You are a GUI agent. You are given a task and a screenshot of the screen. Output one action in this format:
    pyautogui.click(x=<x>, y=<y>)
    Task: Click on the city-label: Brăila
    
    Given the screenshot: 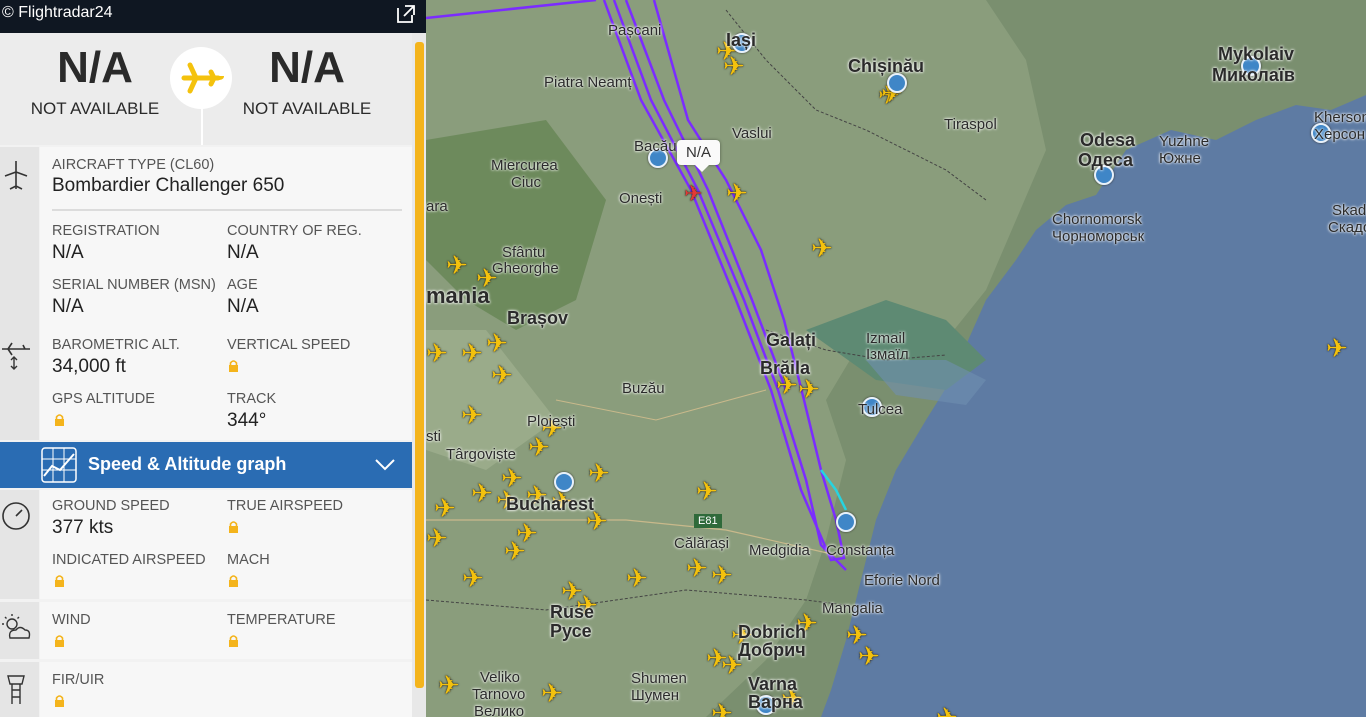 What is the action you would take?
    pyautogui.click(x=785, y=368)
    